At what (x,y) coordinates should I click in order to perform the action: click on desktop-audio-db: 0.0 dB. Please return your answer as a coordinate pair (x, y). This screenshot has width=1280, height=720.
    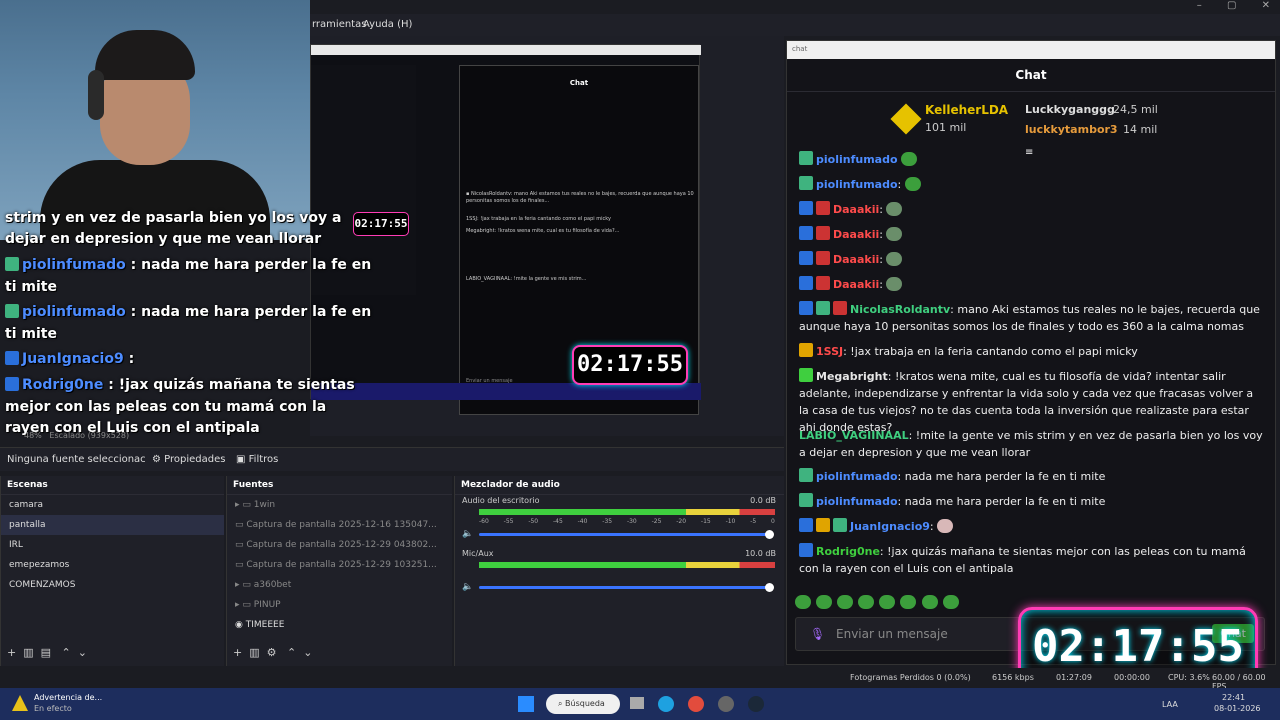
    Looking at the image, I should click on (763, 500).